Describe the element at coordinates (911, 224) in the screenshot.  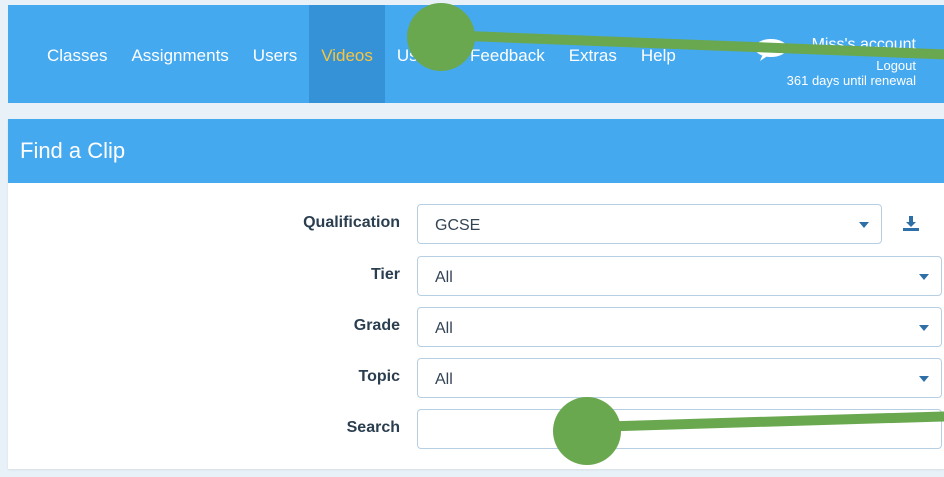
I see `download-icon` at that location.